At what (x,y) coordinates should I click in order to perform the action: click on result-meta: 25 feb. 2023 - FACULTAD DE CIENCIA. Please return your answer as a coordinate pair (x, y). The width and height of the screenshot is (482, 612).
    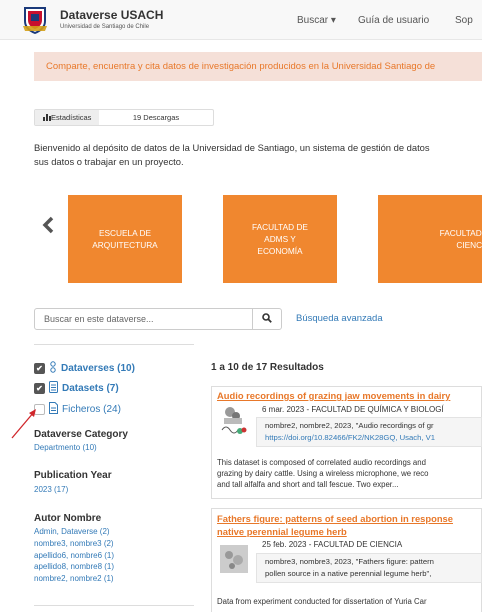
    Looking at the image, I should click on (332, 544).